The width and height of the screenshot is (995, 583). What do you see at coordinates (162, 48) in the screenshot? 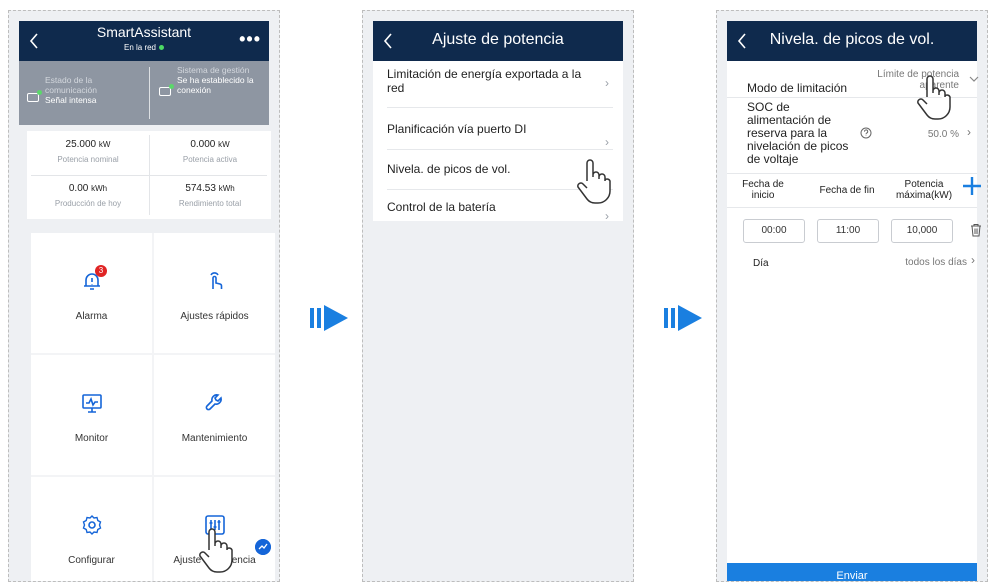
I see `online-dot-icon` at bounding box center [162, 48].